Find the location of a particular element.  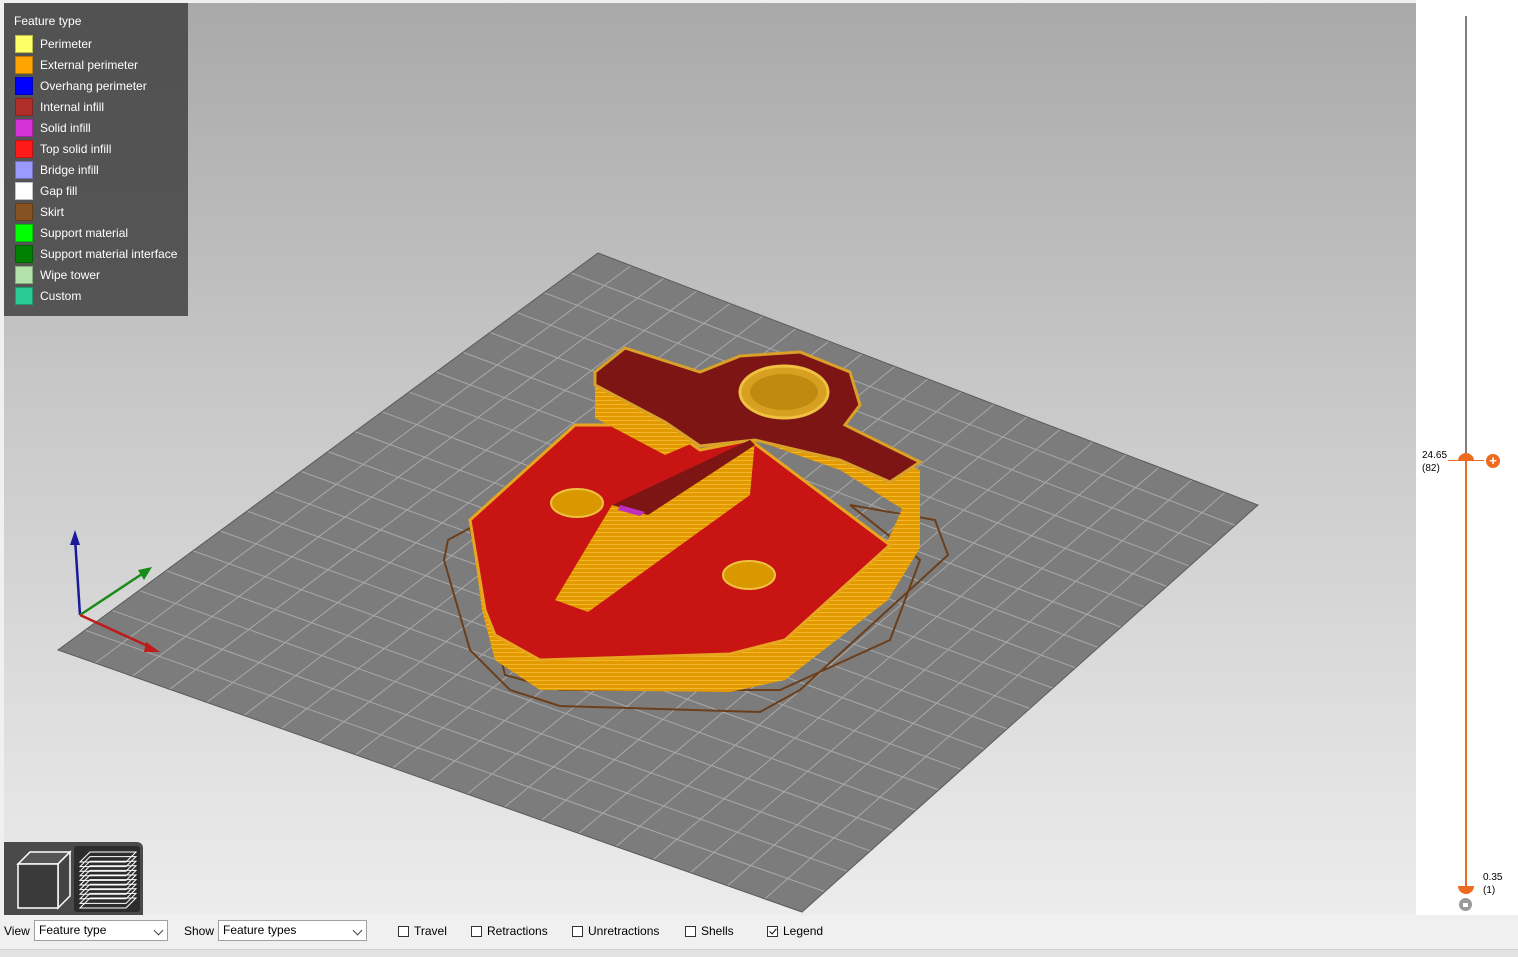

legend-checkbox: Legend is located at coordinates (795, 931).